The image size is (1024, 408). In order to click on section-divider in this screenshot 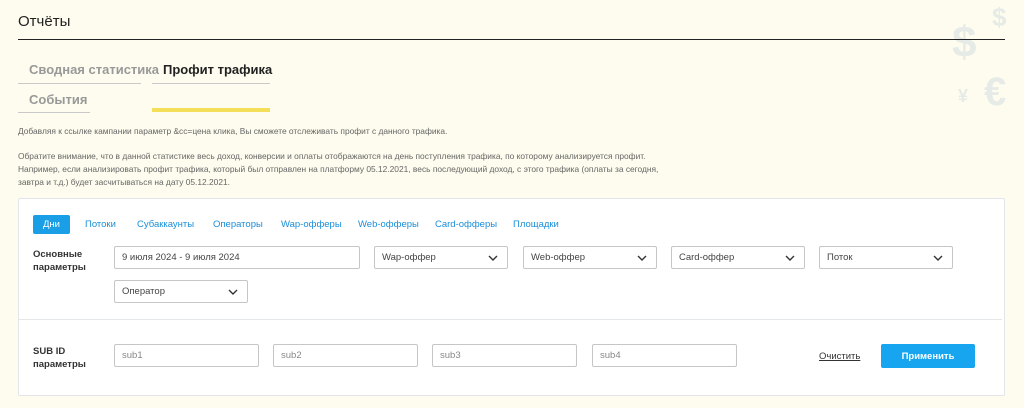, I will do `click(510, 319)`.